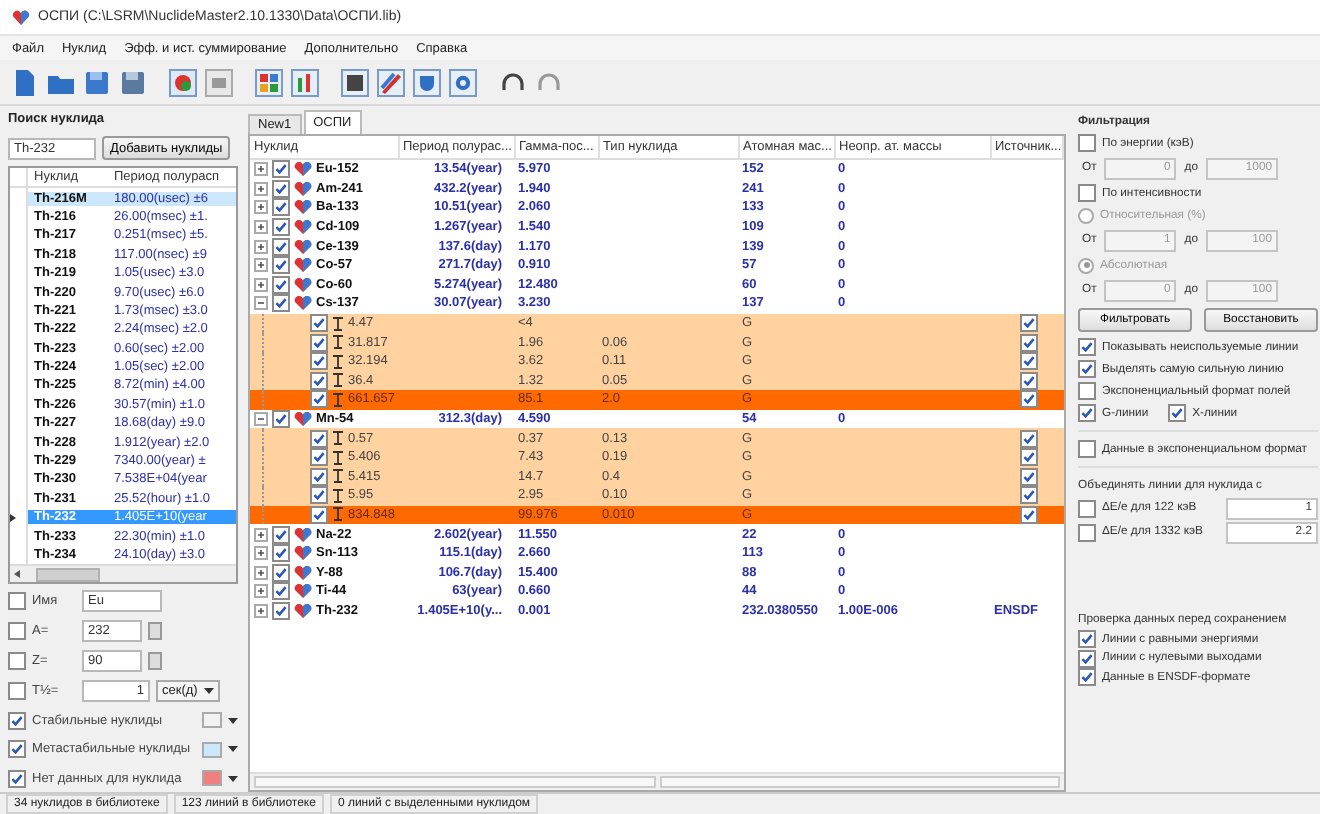  What do you see at coordinates (25, 82) in the screenshot?
I see `document-icon` at bounding box center [25, 82].